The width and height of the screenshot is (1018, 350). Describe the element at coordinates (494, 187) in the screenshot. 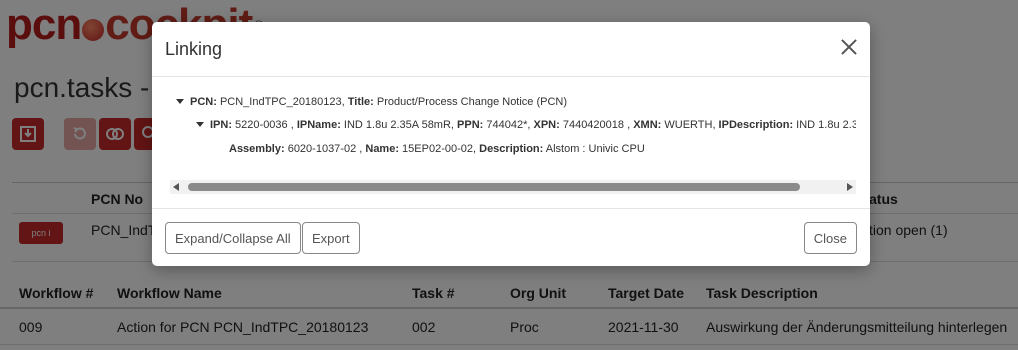

I see `scrollbar-thumb` at that location.